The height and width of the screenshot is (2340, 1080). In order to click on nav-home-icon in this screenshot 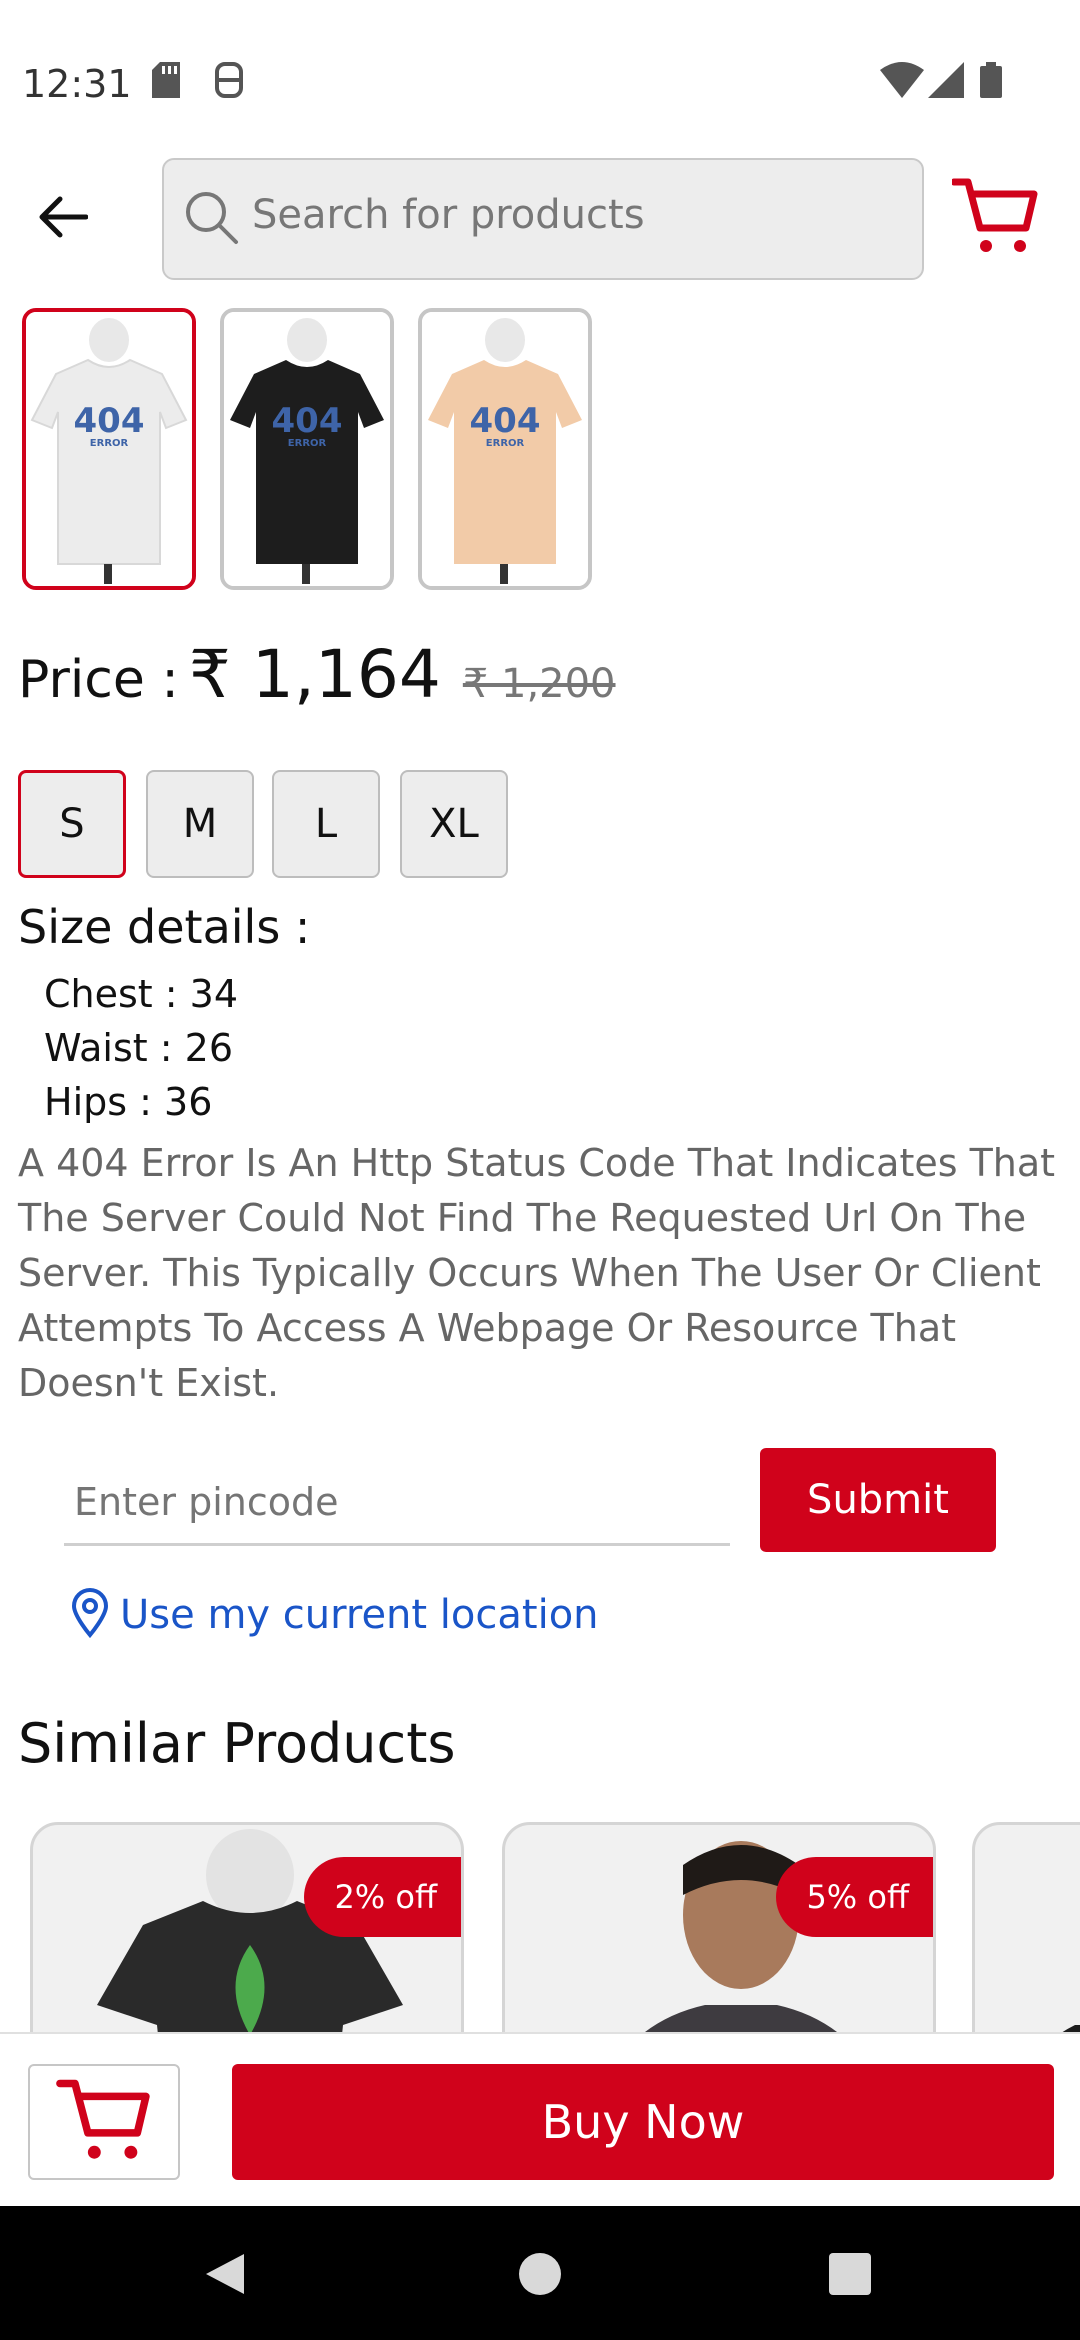, I will do `click(540, 2276)`.